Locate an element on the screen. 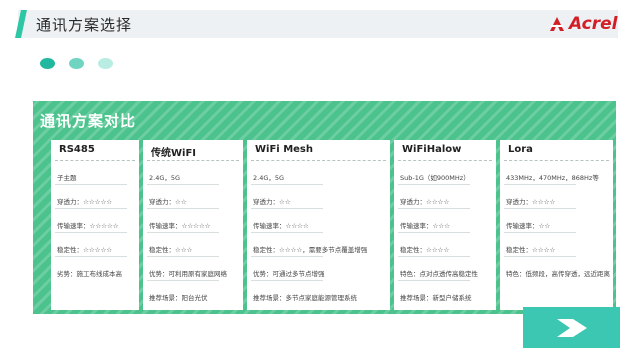 The width and height of the screenshot is (640, 360). cell: 穿透力：☆☆☆☆☆ is located at coordinates (85, 202).